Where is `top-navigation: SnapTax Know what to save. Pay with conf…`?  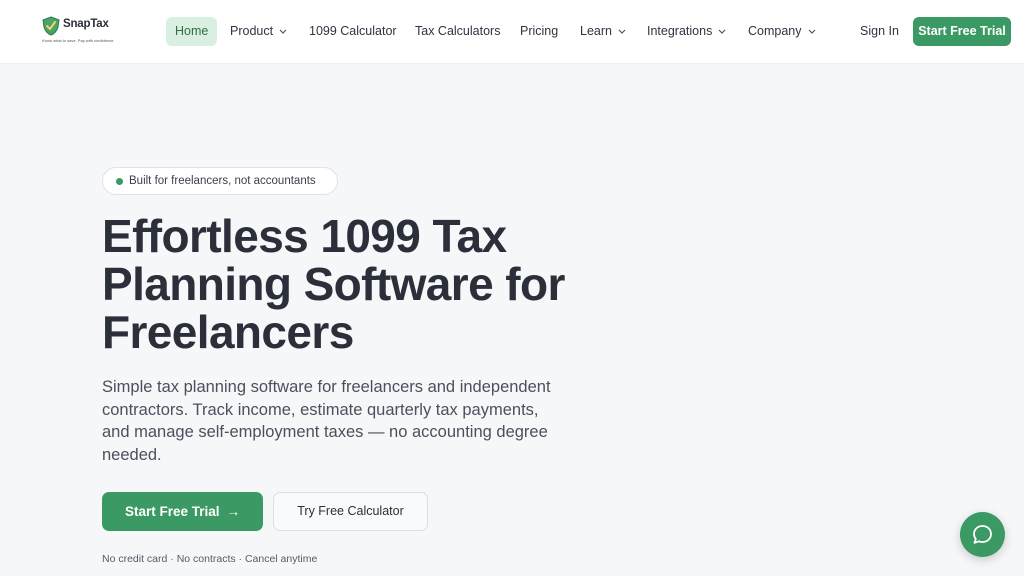
top-navigation: SnapTax Know what to save. Pay with conf… is located at coordinates (512, 32).